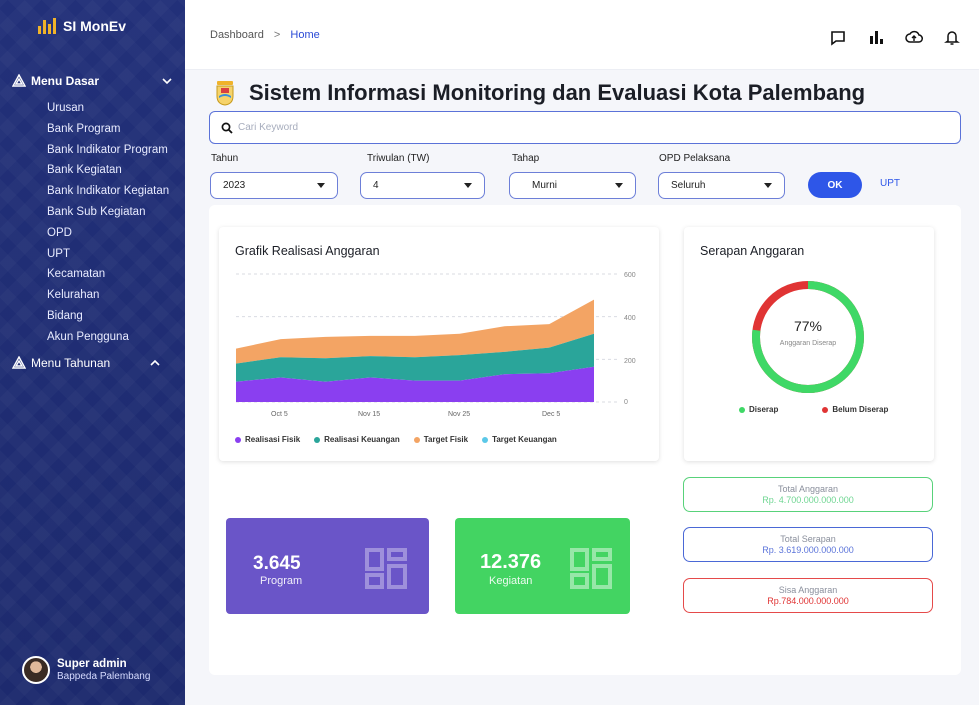 The width and height of the screenshot is (979, 705). Describe the element at coordinates (167, 81) in the screenshot. I see `chevron-down-icon` at that location.